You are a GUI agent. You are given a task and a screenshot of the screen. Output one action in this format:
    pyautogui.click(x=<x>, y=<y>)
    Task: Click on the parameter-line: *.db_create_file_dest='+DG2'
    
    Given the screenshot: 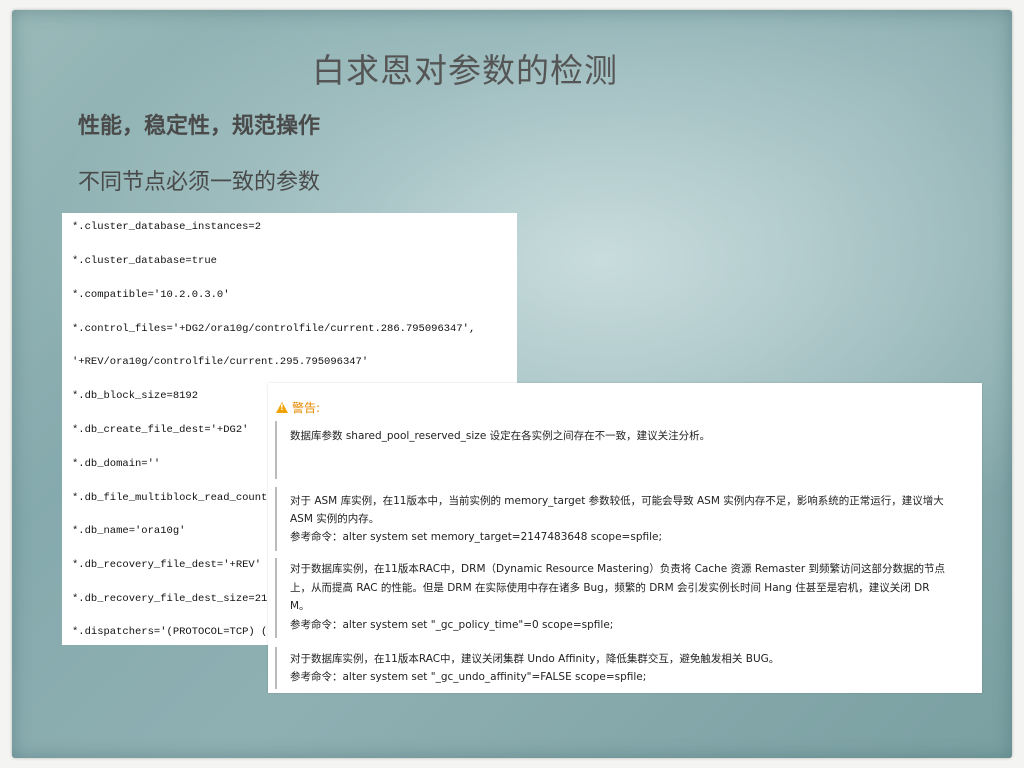 What is the action you would take?
    pyautogui.click(x=160, y=430)
    